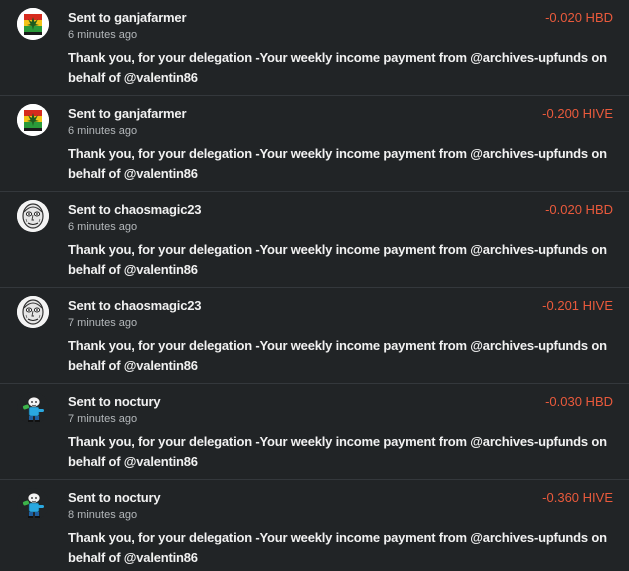  I want to click on amount: -0.360 HIVE, so click(577, 497).